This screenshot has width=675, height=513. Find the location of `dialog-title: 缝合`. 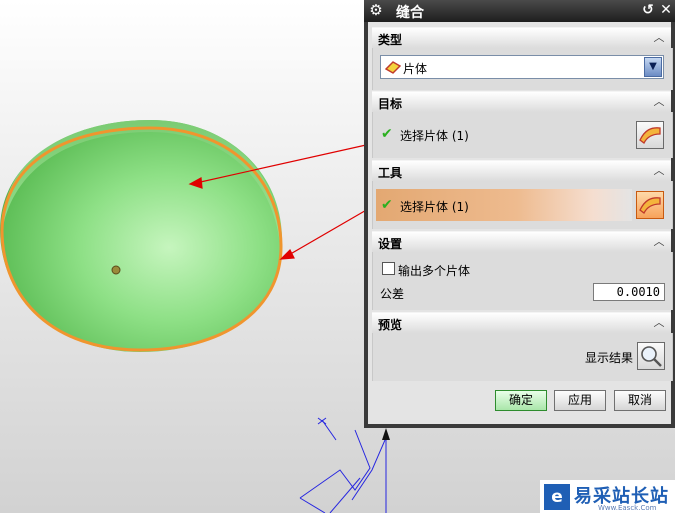

dialog-title: 缝合 is located at coordinates (410, 13).